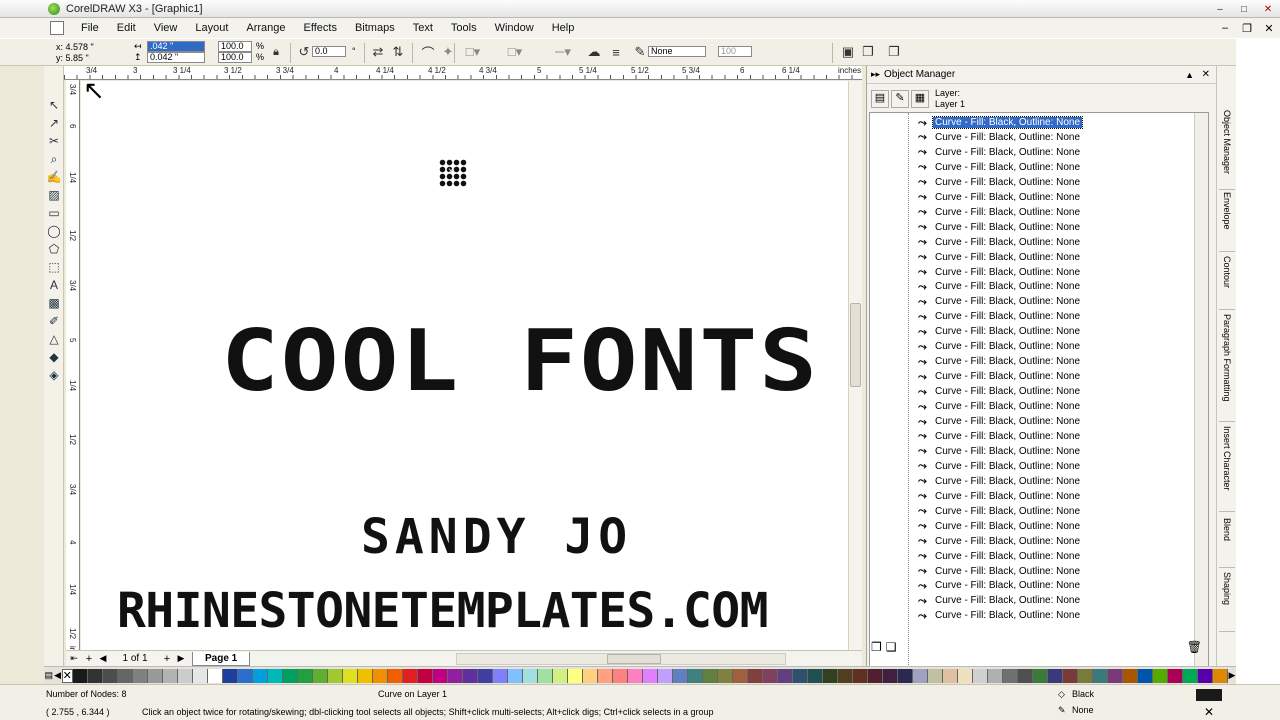 This screenshot has height=720, width=1280. Describe the element at coordinates (54, 321) in the screenshot. I see `eyedropper-icon: ✐` at that location.